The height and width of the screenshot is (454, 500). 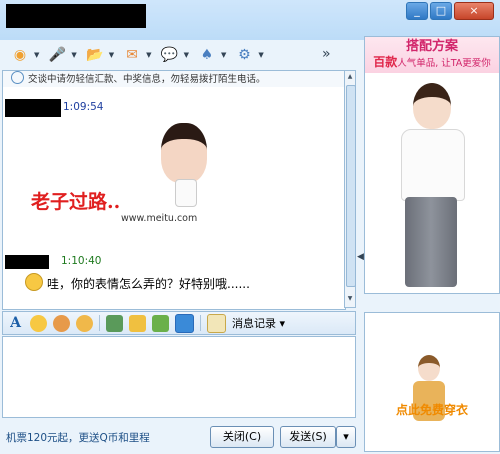 What do you see at coordinates (250, 20) in the screenshot?
I see `title-bar: _ □ ×` at bounding box center [250, 20].